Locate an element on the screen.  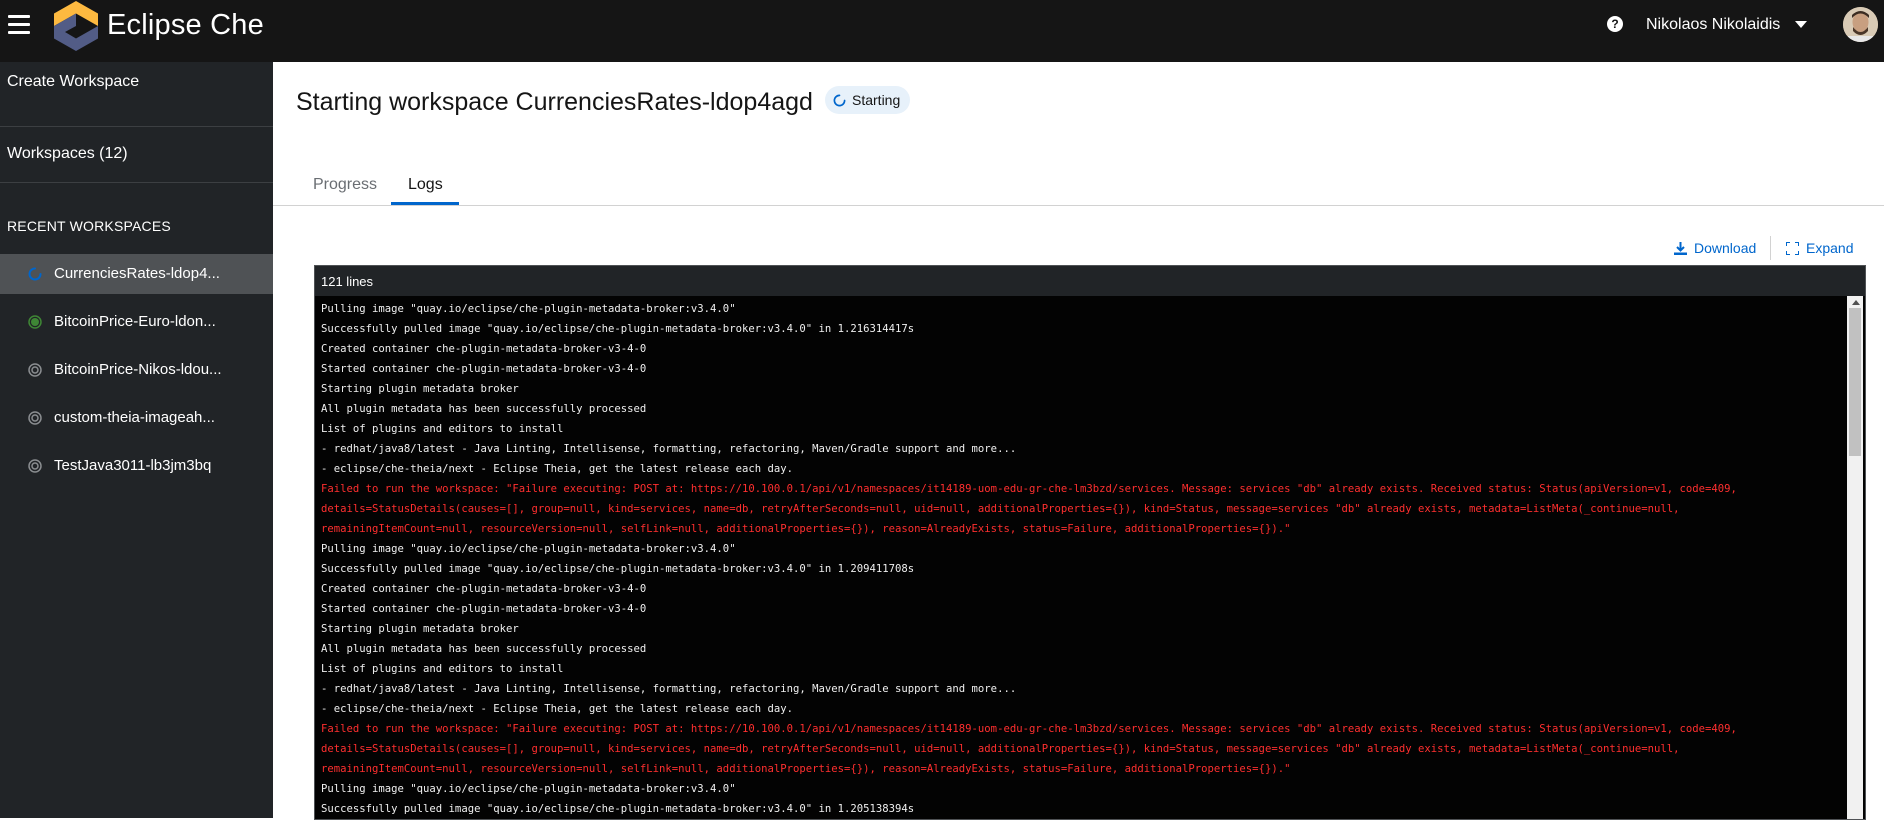
log-scrollbar-thumb is located at coordinates (1855, 382).